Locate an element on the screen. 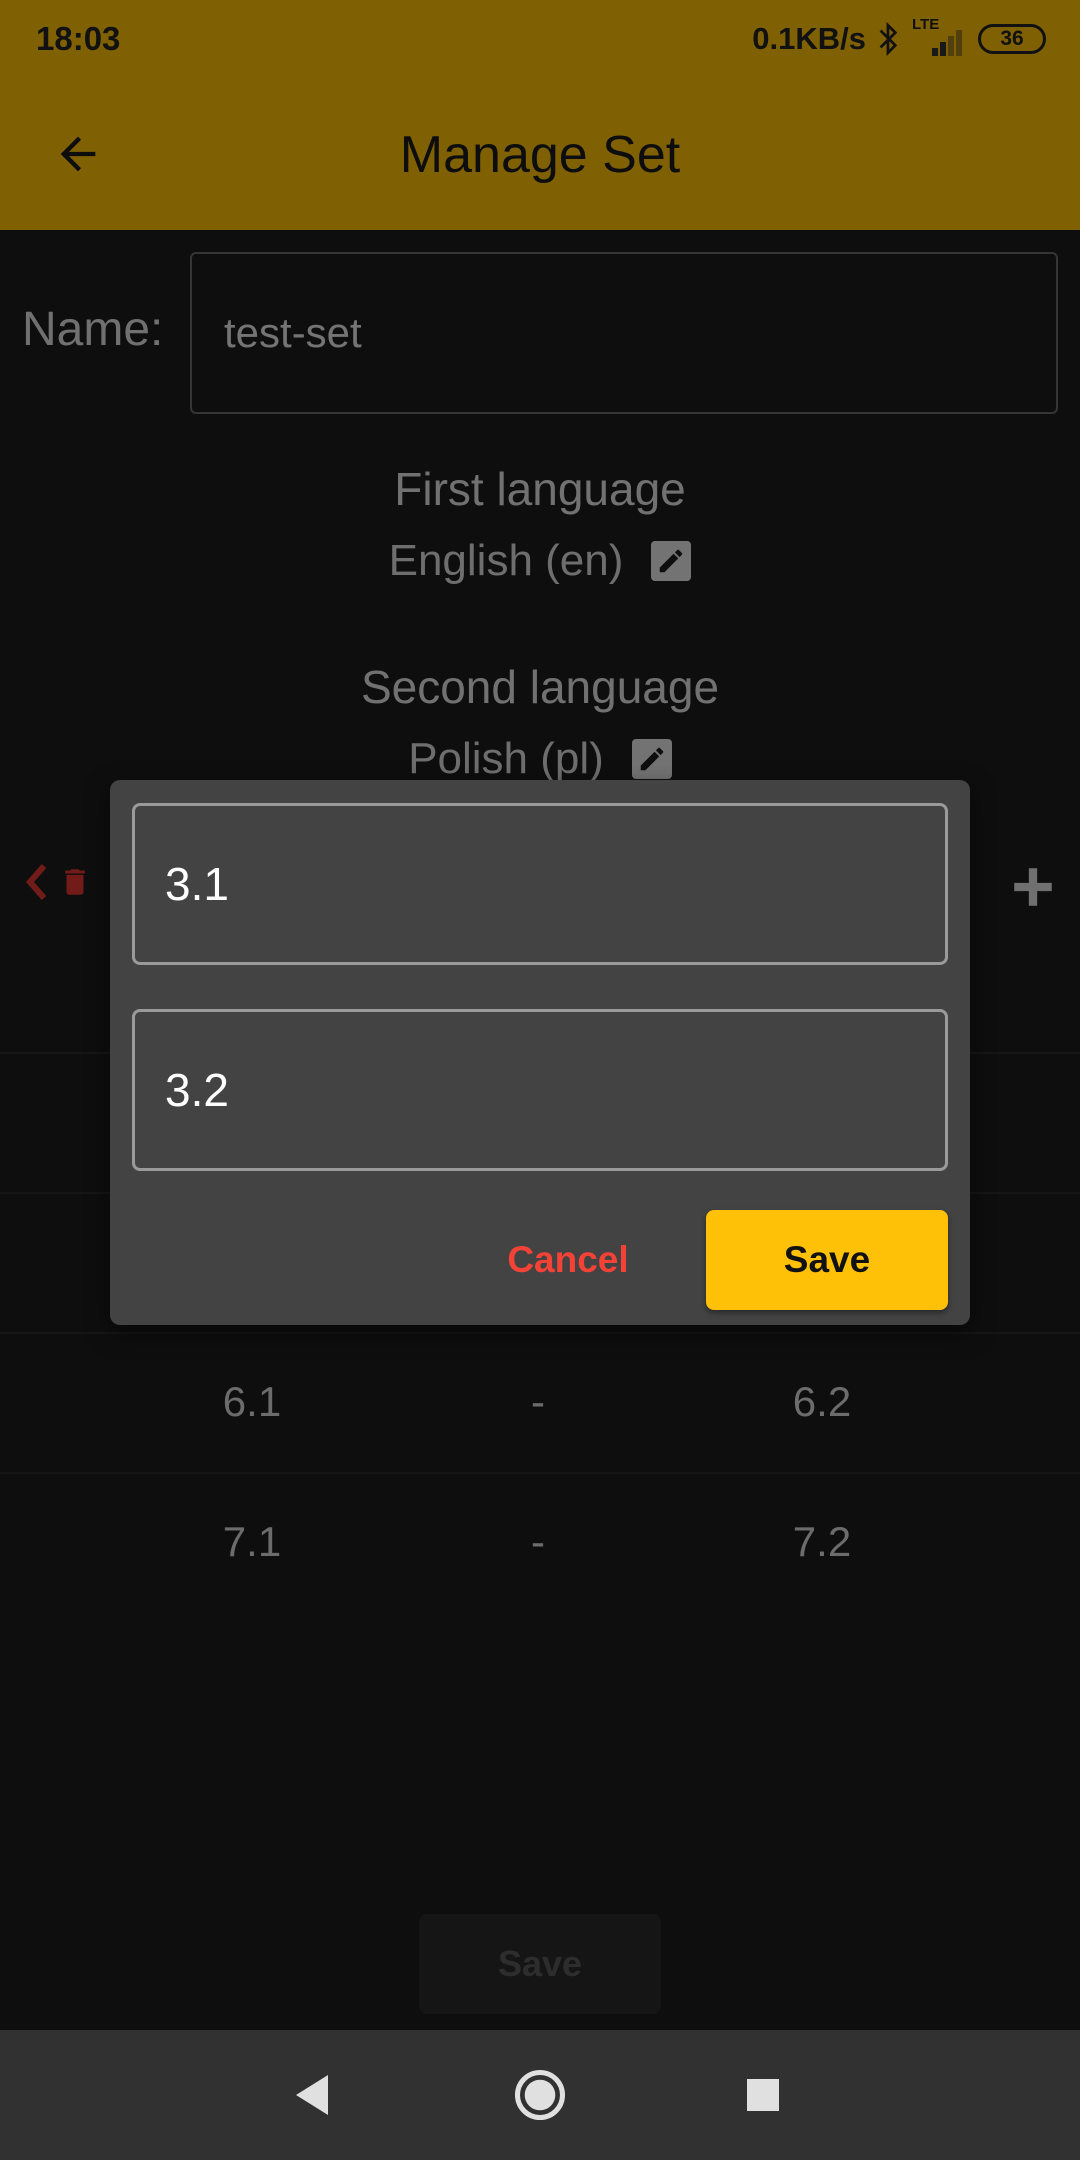 The width and height of the screenshot is (1080, 2160). save-button: Save is located at coordinates (827, 1260).